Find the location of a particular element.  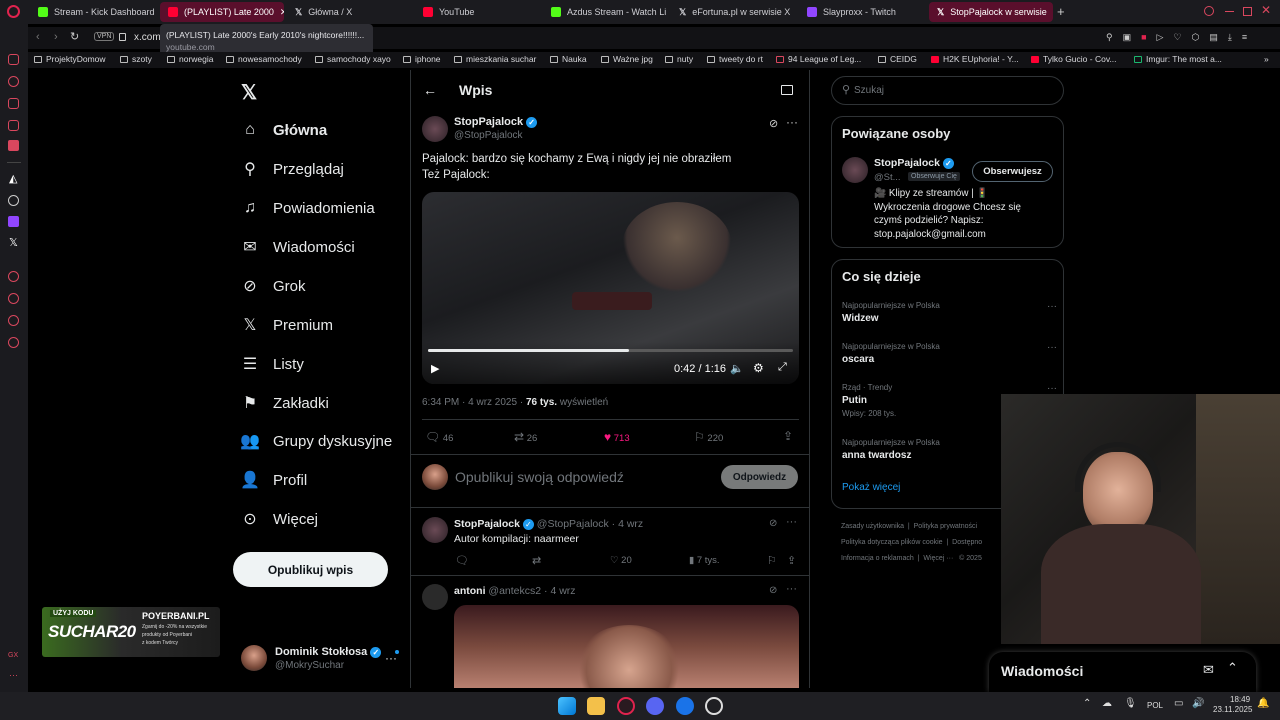

nav-communities: 👥 Grupy dyskusyjne is located at coordinates (316, 441).